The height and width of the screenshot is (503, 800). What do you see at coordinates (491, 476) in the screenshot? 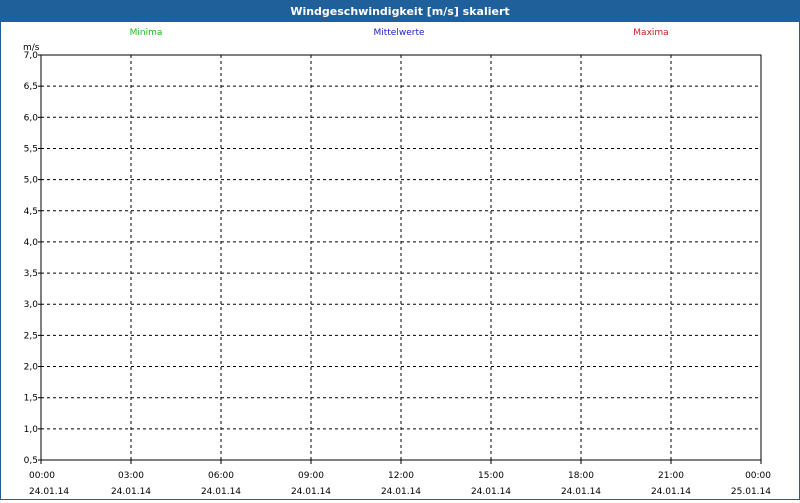
I see `x-tick-time-label: 15:00` at bounding box center [491, 476].